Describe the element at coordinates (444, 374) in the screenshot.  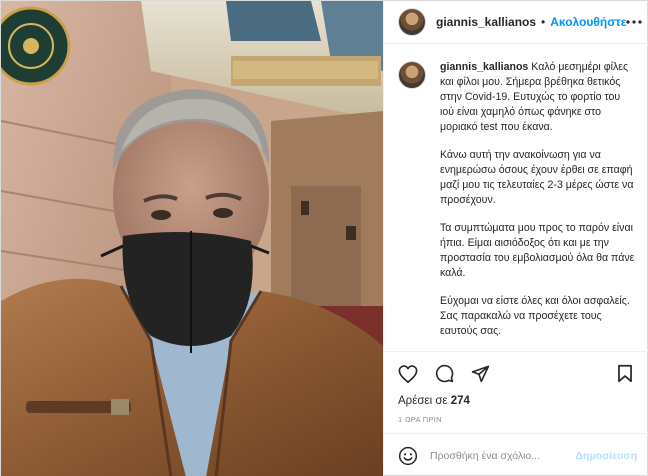
I see `comment-bubble-icon` at that location.